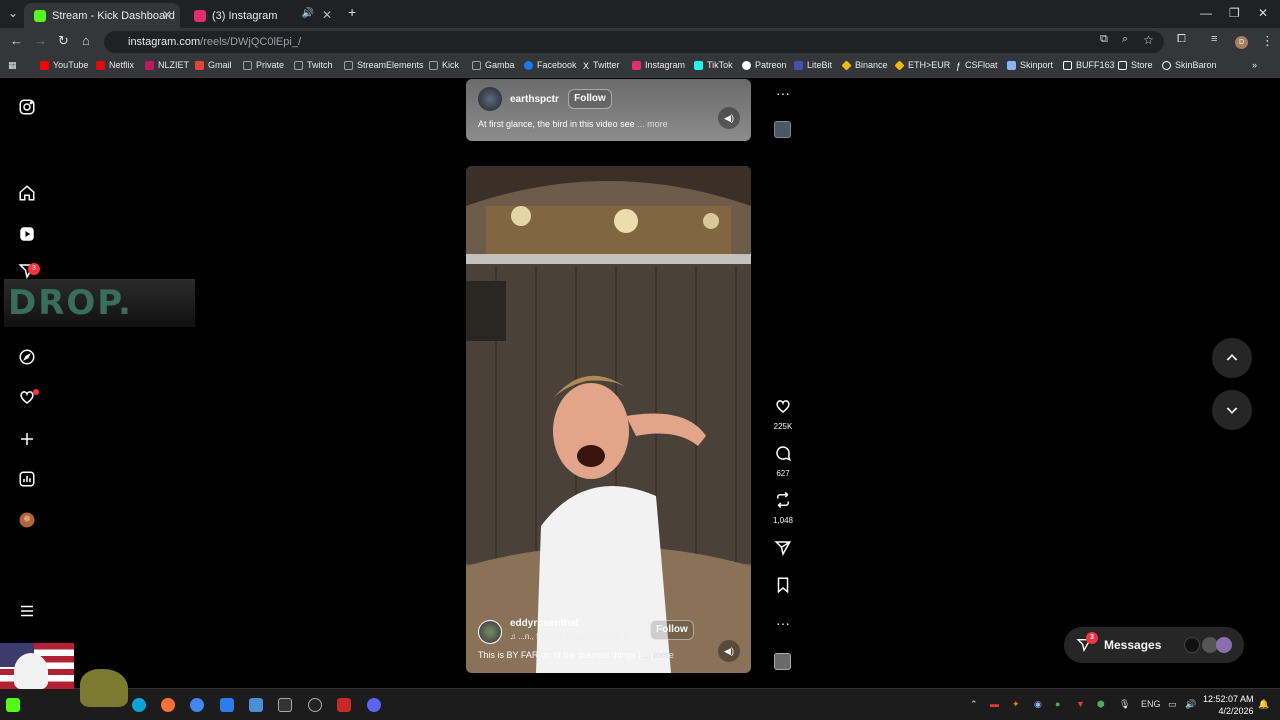 This screenshot has height=720, width=1280. I want to click on tab-search-chevron-icon: ⌄, so click(13, 13).